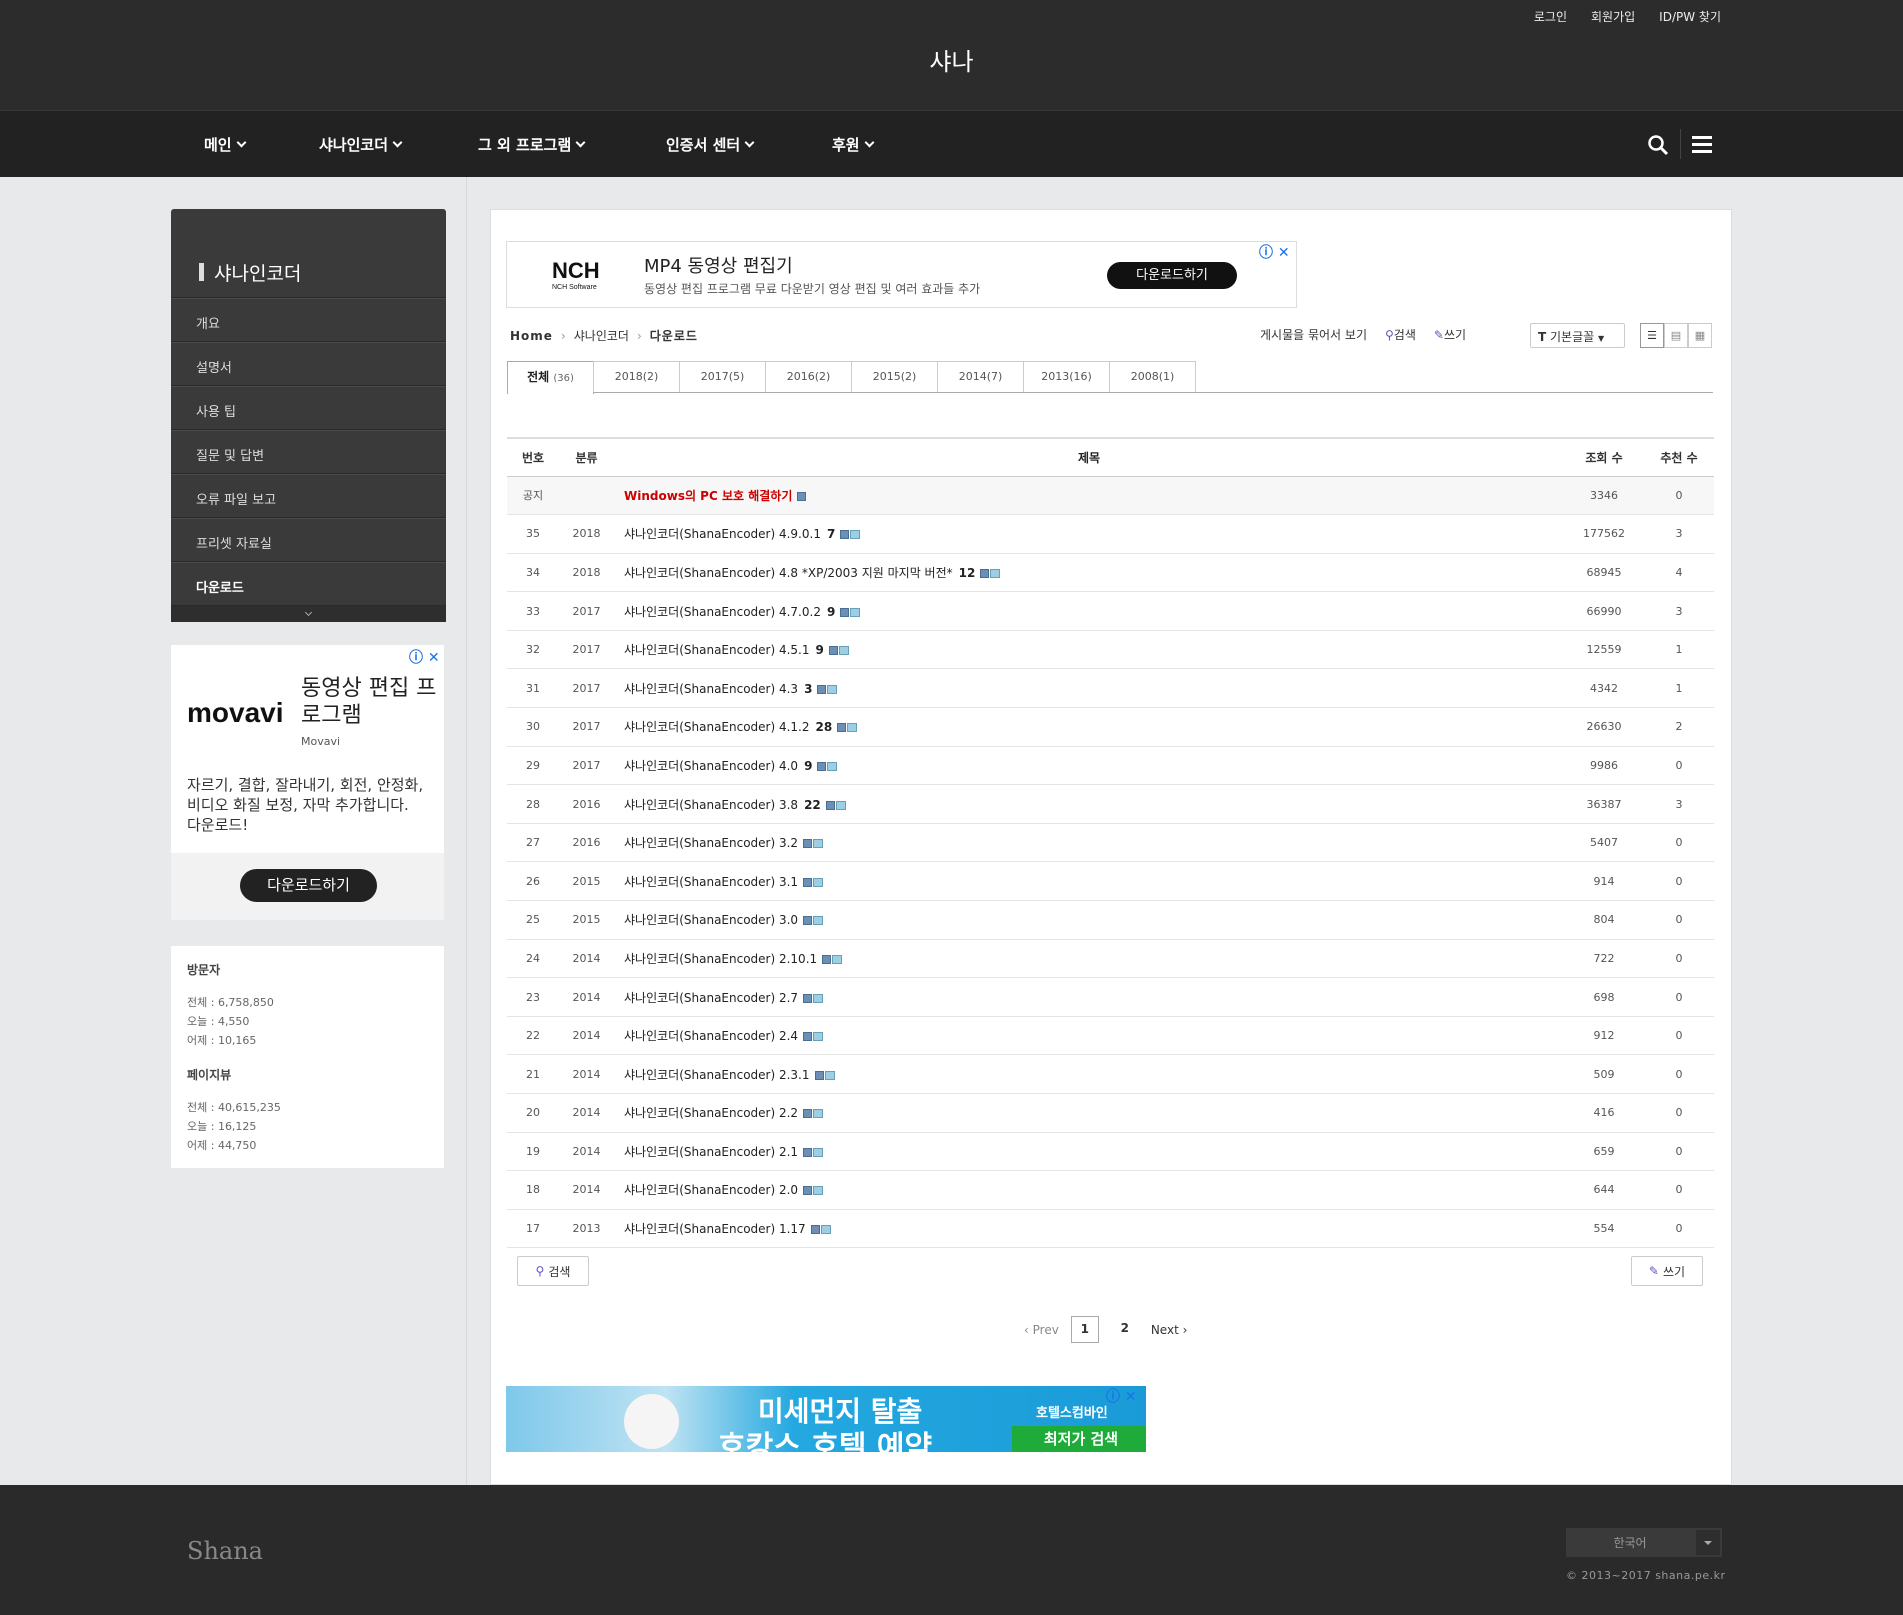  What do you see at coordinates (1041, 1330) in the screenshot?
I see `prev-page: ‹ Prev` at bounding box center [1041, 1330].